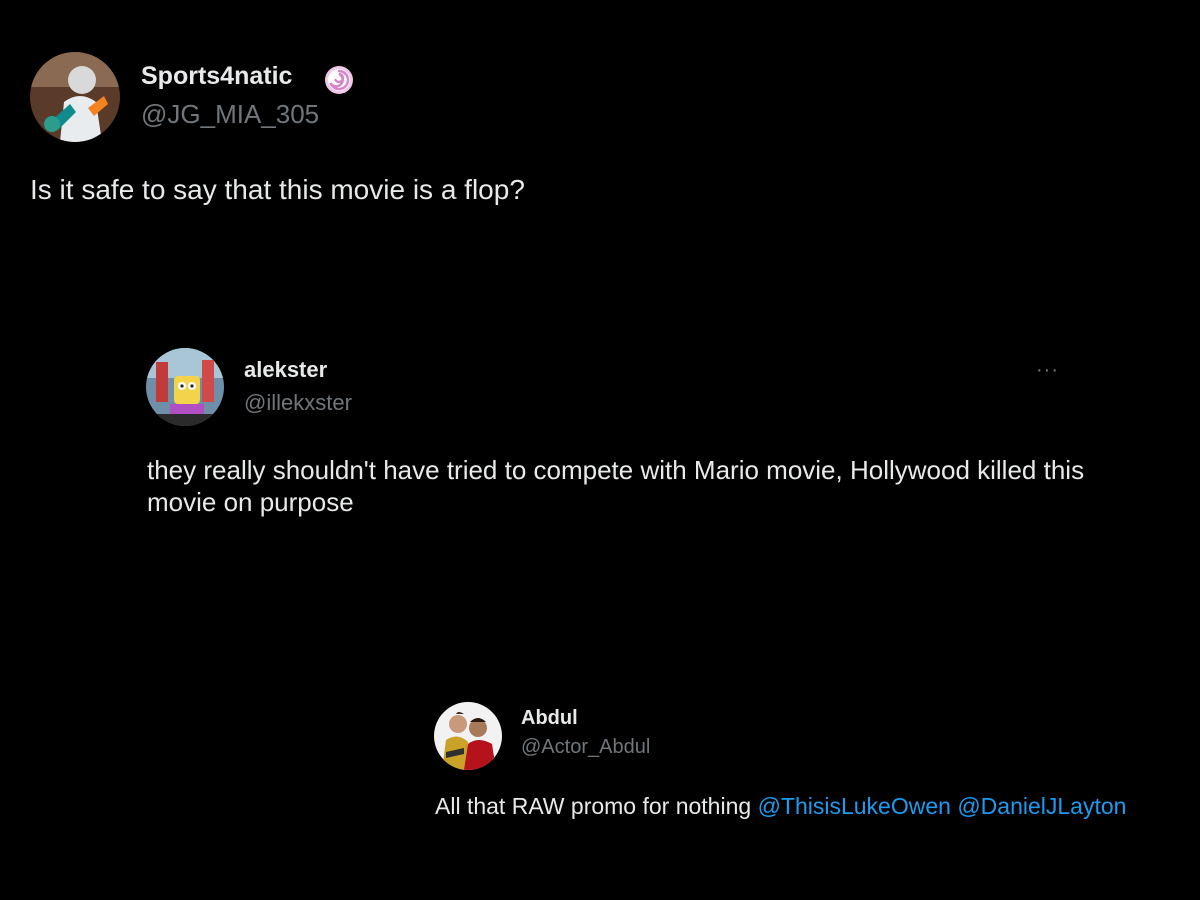 This screenshot has width=1200, height=900. I want to click on mention-link: @ThisisLukeOwen, so click(854, 806).